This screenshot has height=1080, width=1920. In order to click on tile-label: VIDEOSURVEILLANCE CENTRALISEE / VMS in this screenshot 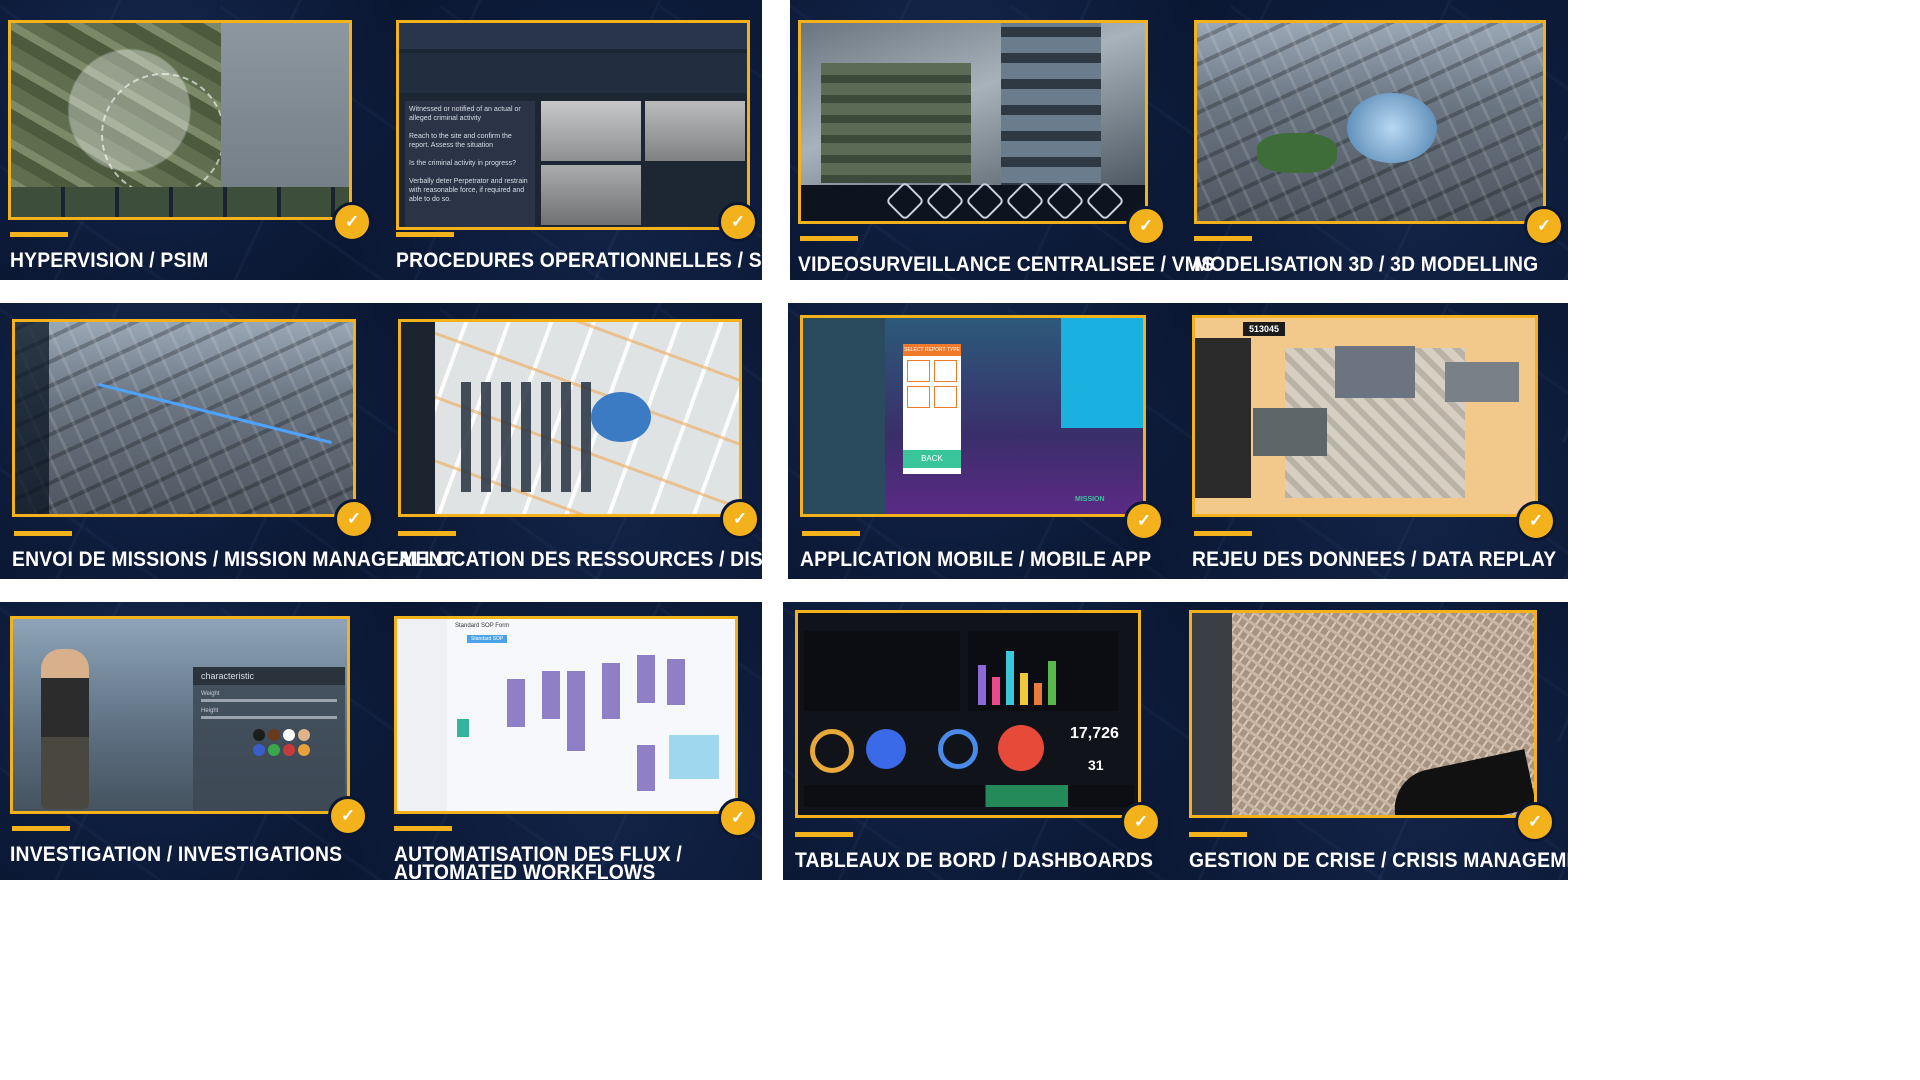, I will do `click(1006, 264)`.